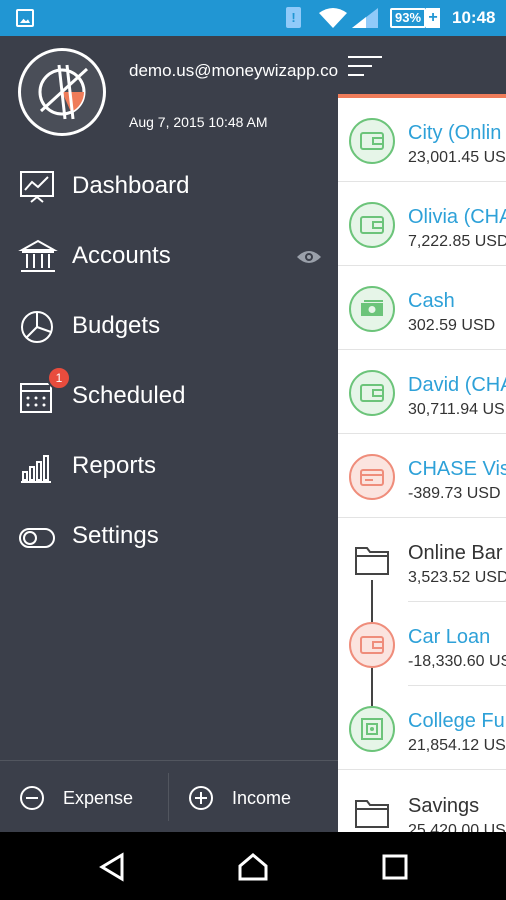 The width and height of the screenshot is (506, 900). Describe the element at coordinates (454, 493) in the screenshot. I see `account-balance: -389.73 USD` at that location.